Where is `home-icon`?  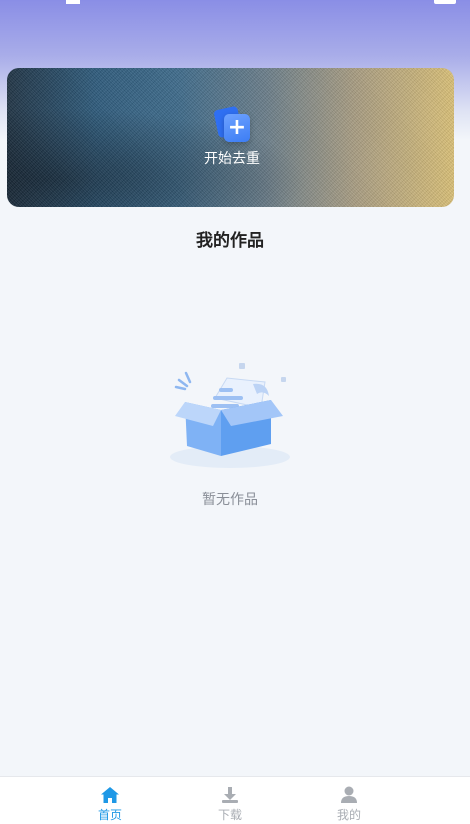 home-icon is located at coordinates (110, 795).